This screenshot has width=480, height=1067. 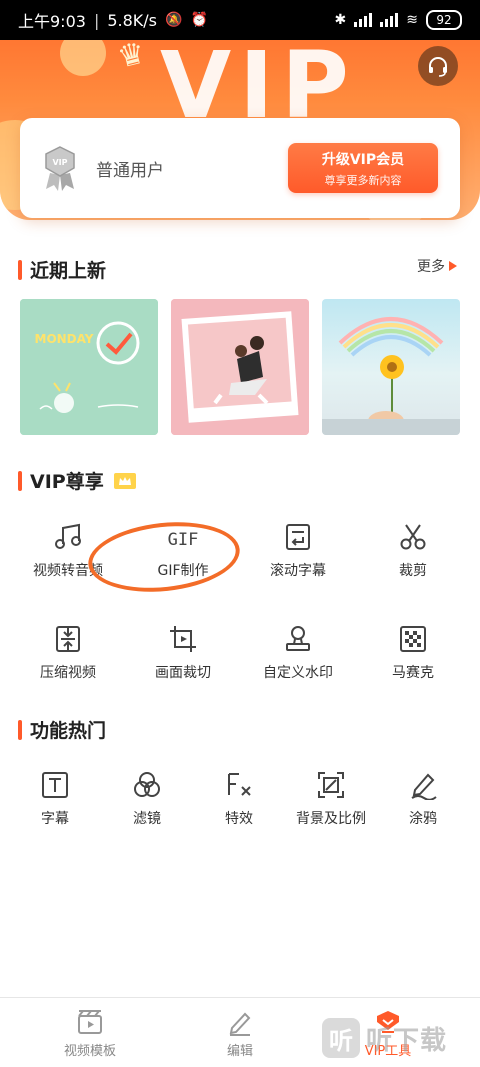 What do you see at coordinates (298, 638) in the screenshot?
I see `stamp-icon` at bounding box center [298, 638].